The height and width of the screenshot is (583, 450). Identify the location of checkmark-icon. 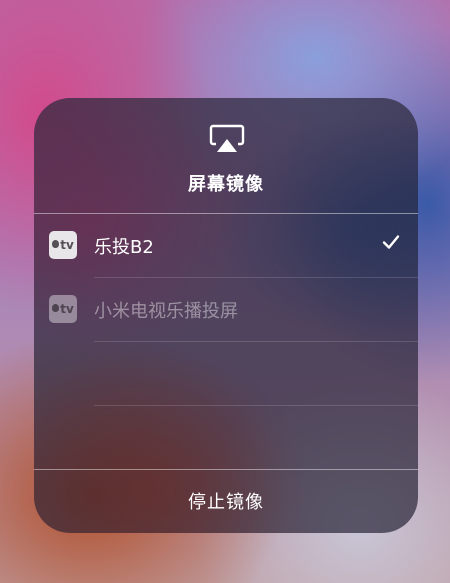
(391, 242).